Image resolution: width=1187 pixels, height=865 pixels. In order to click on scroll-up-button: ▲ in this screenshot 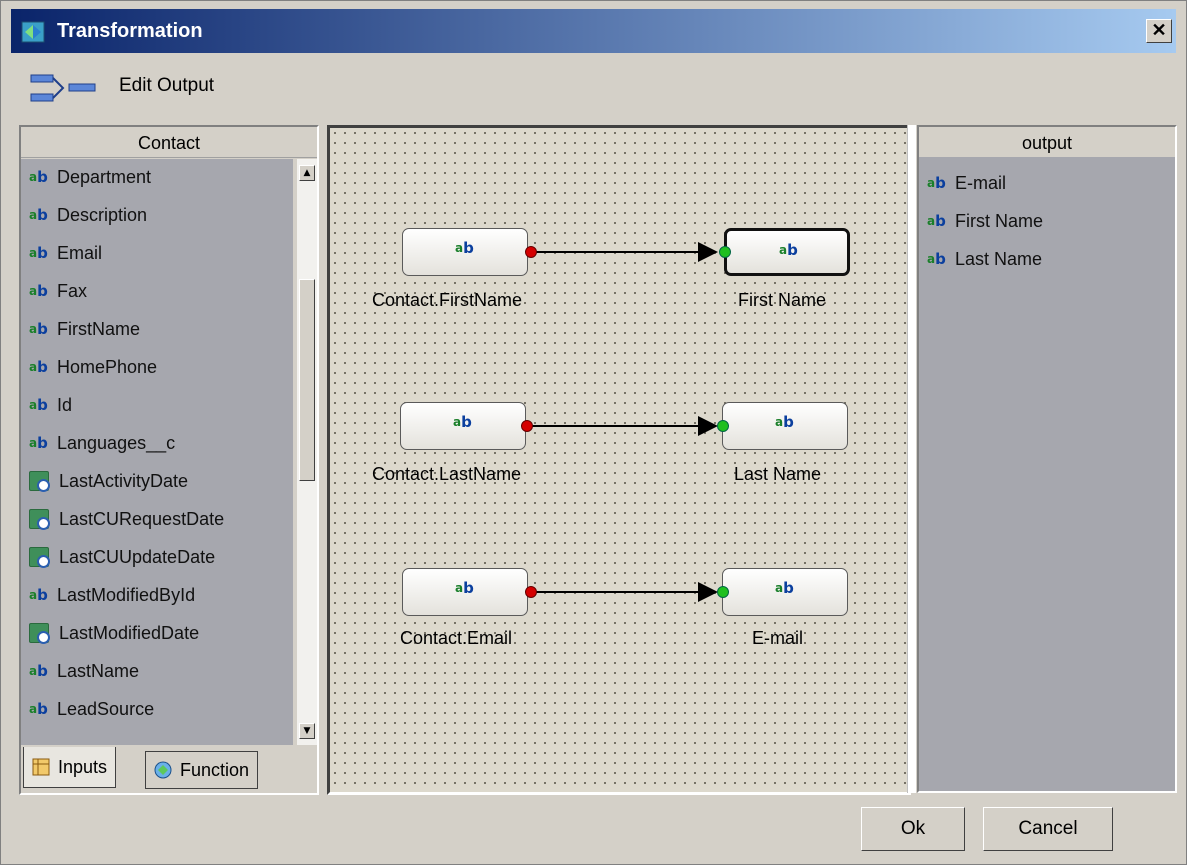, I will do `click(307, 173)`.